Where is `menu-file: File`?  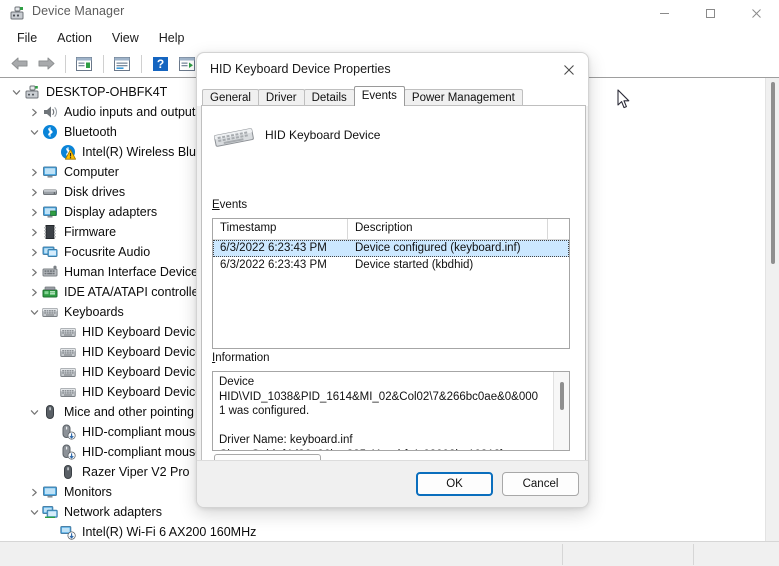 menu-file: File is located at coordinates (27, 38).